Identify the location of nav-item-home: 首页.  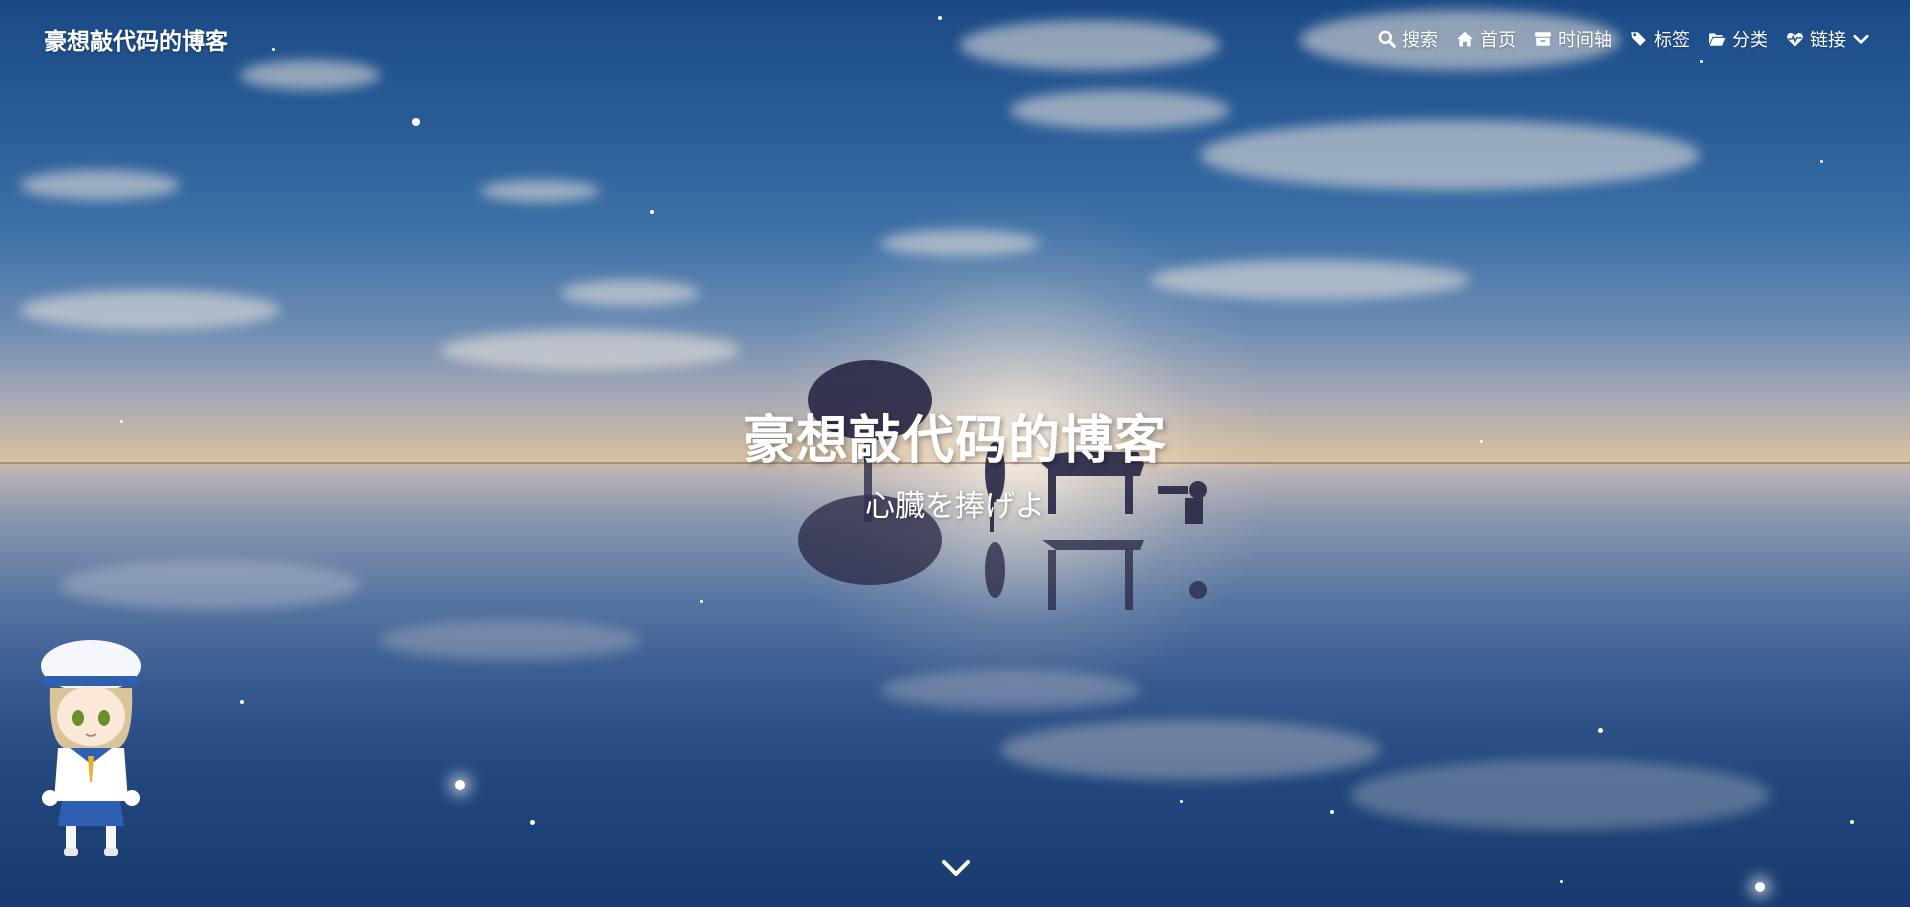
(1486, 39).